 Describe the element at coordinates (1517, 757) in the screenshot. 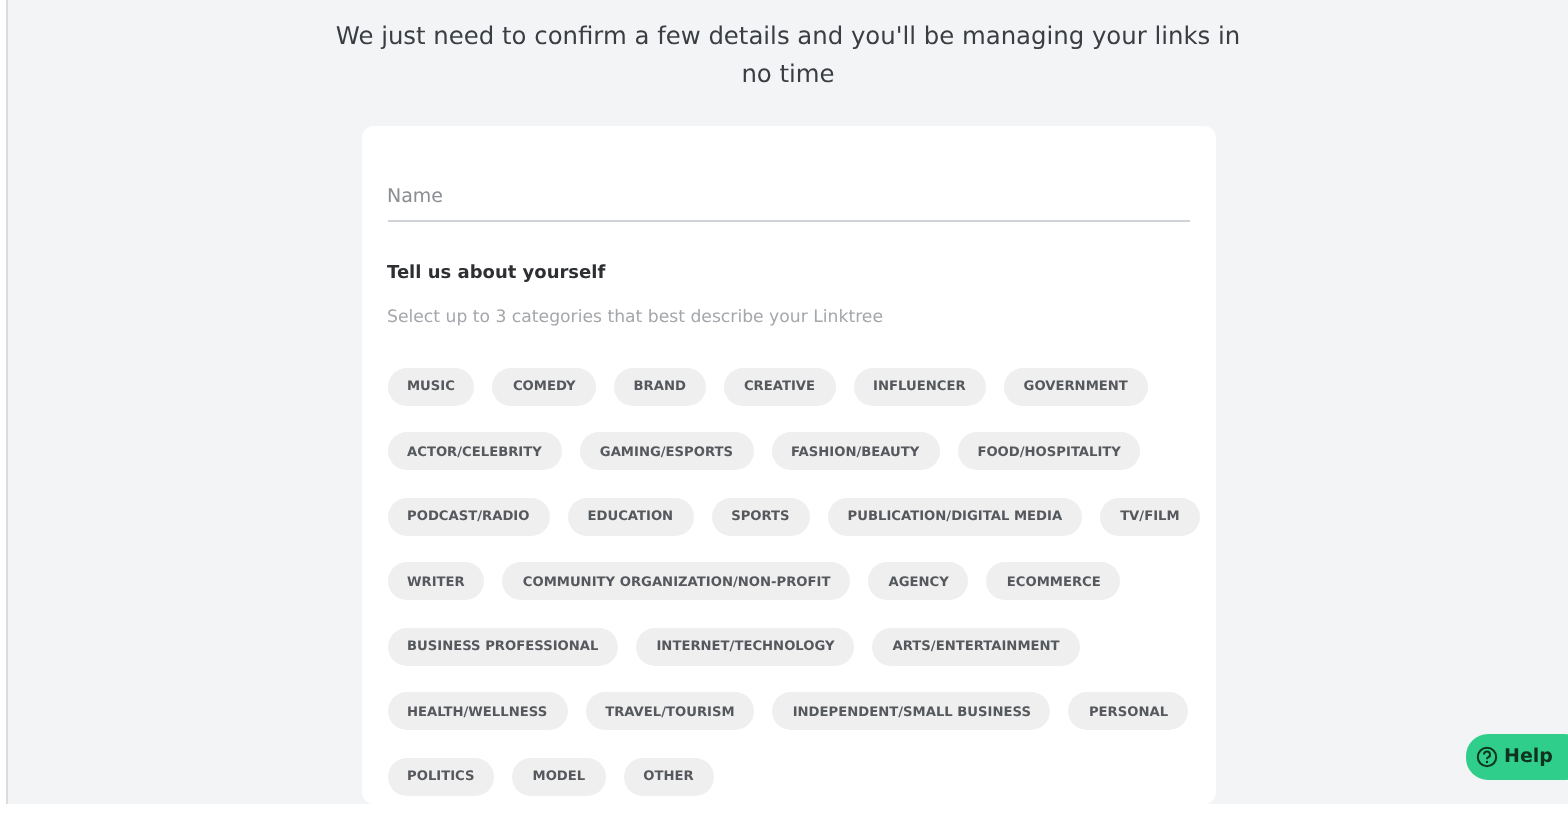

I see `help-button: Help` at that location.